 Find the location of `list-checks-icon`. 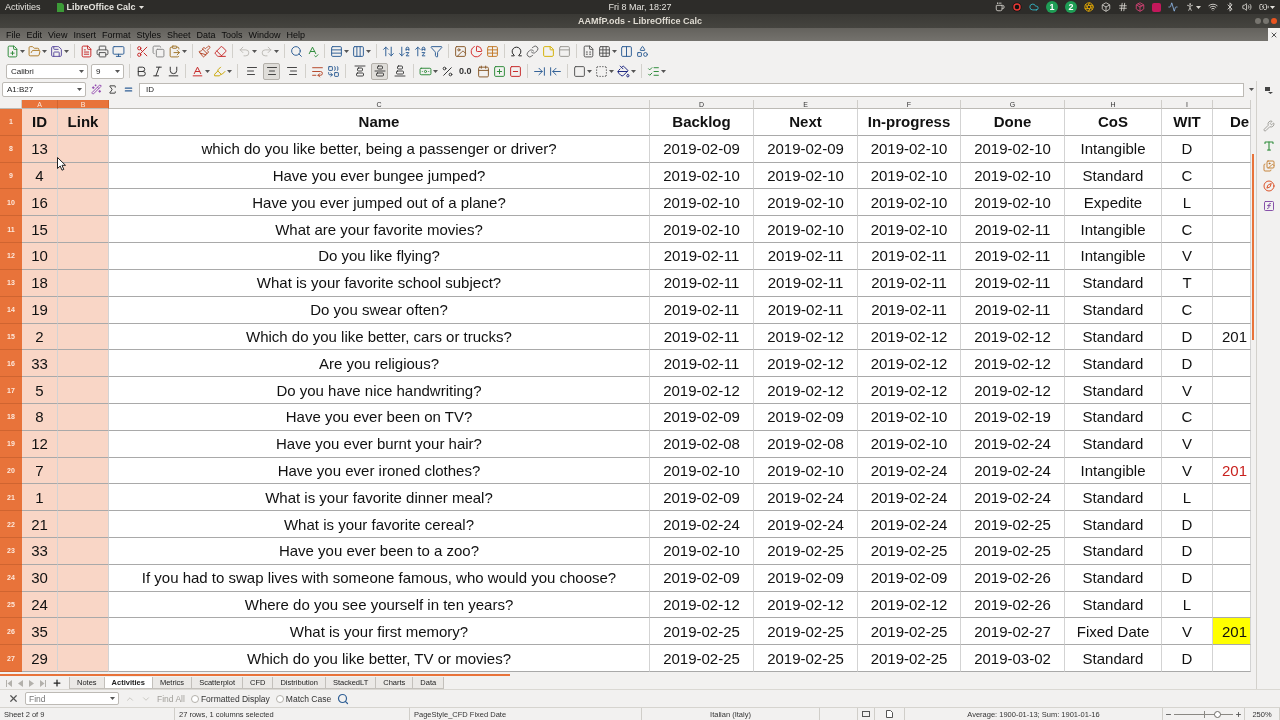

list-checks-icon is located at coordinates (653, 71).